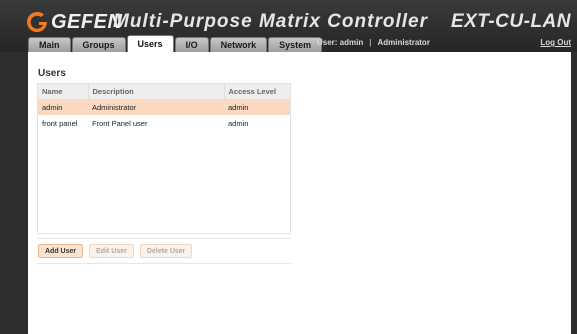 Image resolution: width=577 pixels, height=334 pixels. I want to click on gefen-logo-icon, so click(37, 22).